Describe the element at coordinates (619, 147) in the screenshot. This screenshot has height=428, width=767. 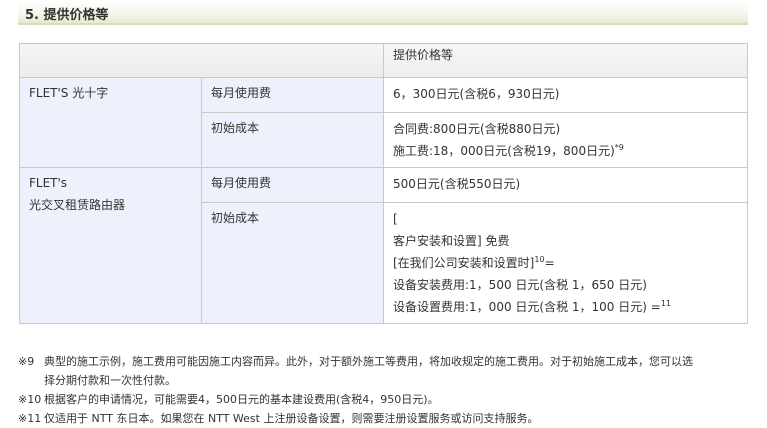
I see `footnote-ref: *9` at that location.